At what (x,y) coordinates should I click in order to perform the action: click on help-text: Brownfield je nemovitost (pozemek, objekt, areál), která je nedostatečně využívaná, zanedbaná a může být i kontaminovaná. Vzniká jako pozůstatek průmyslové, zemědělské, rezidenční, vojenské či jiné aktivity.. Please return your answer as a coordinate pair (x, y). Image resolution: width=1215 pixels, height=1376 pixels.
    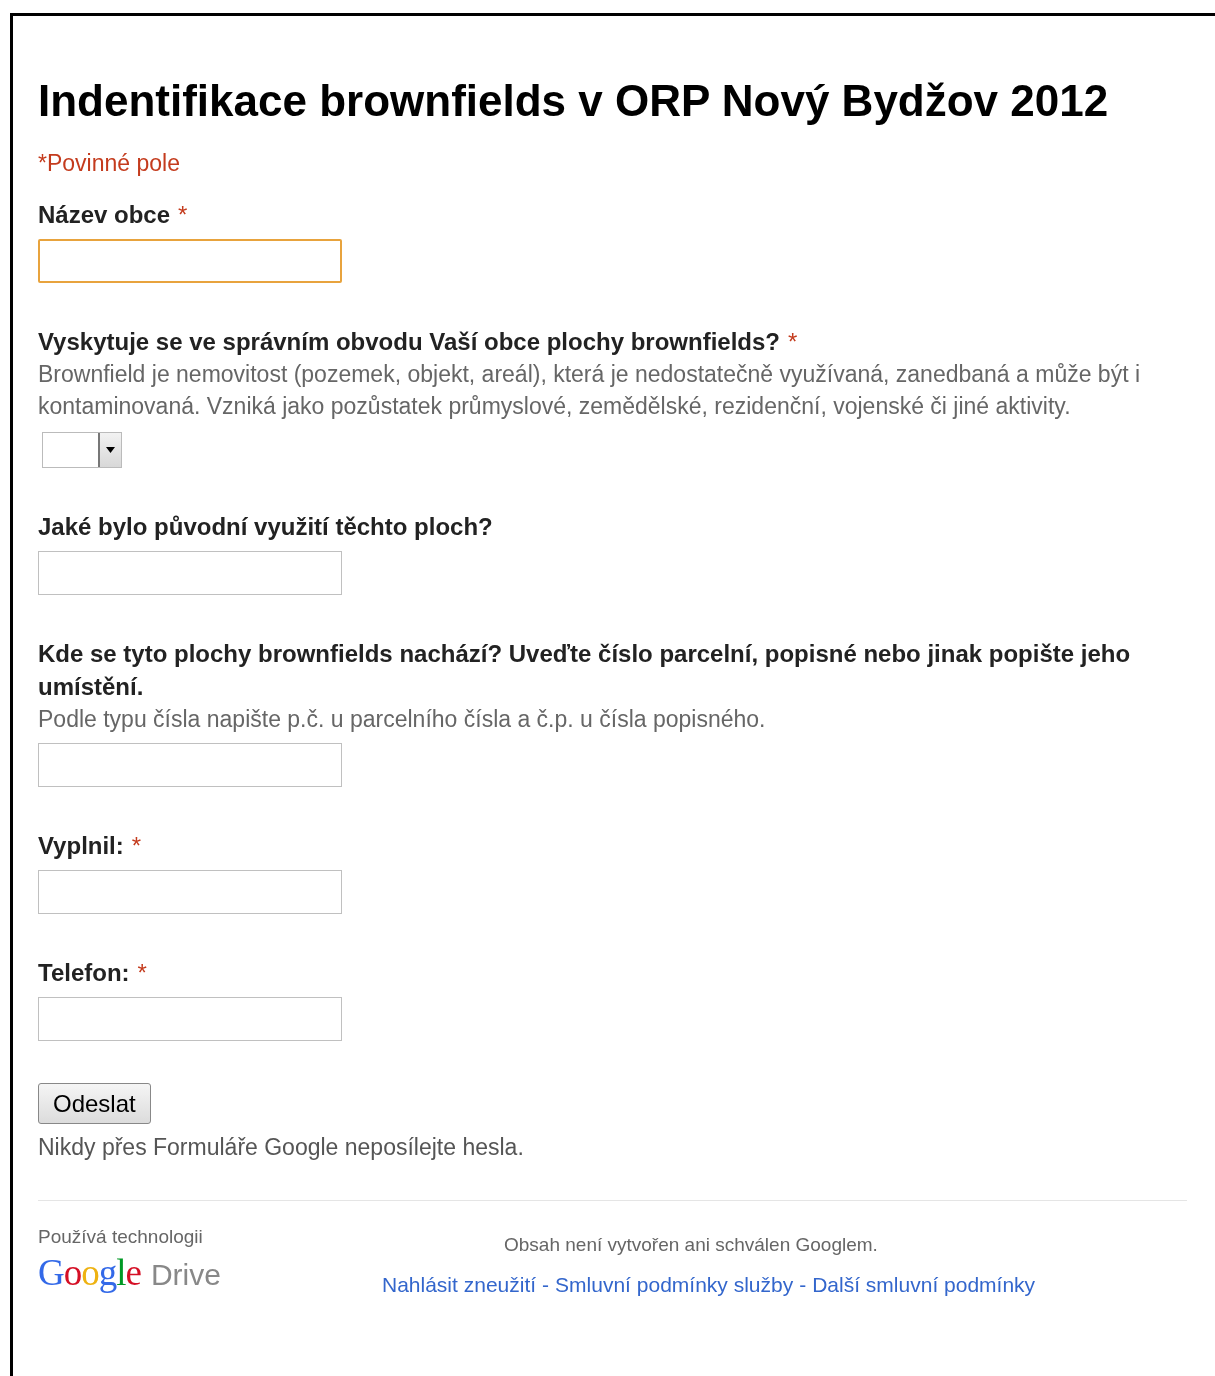
    Looking at the image, I should click on (590, 390).